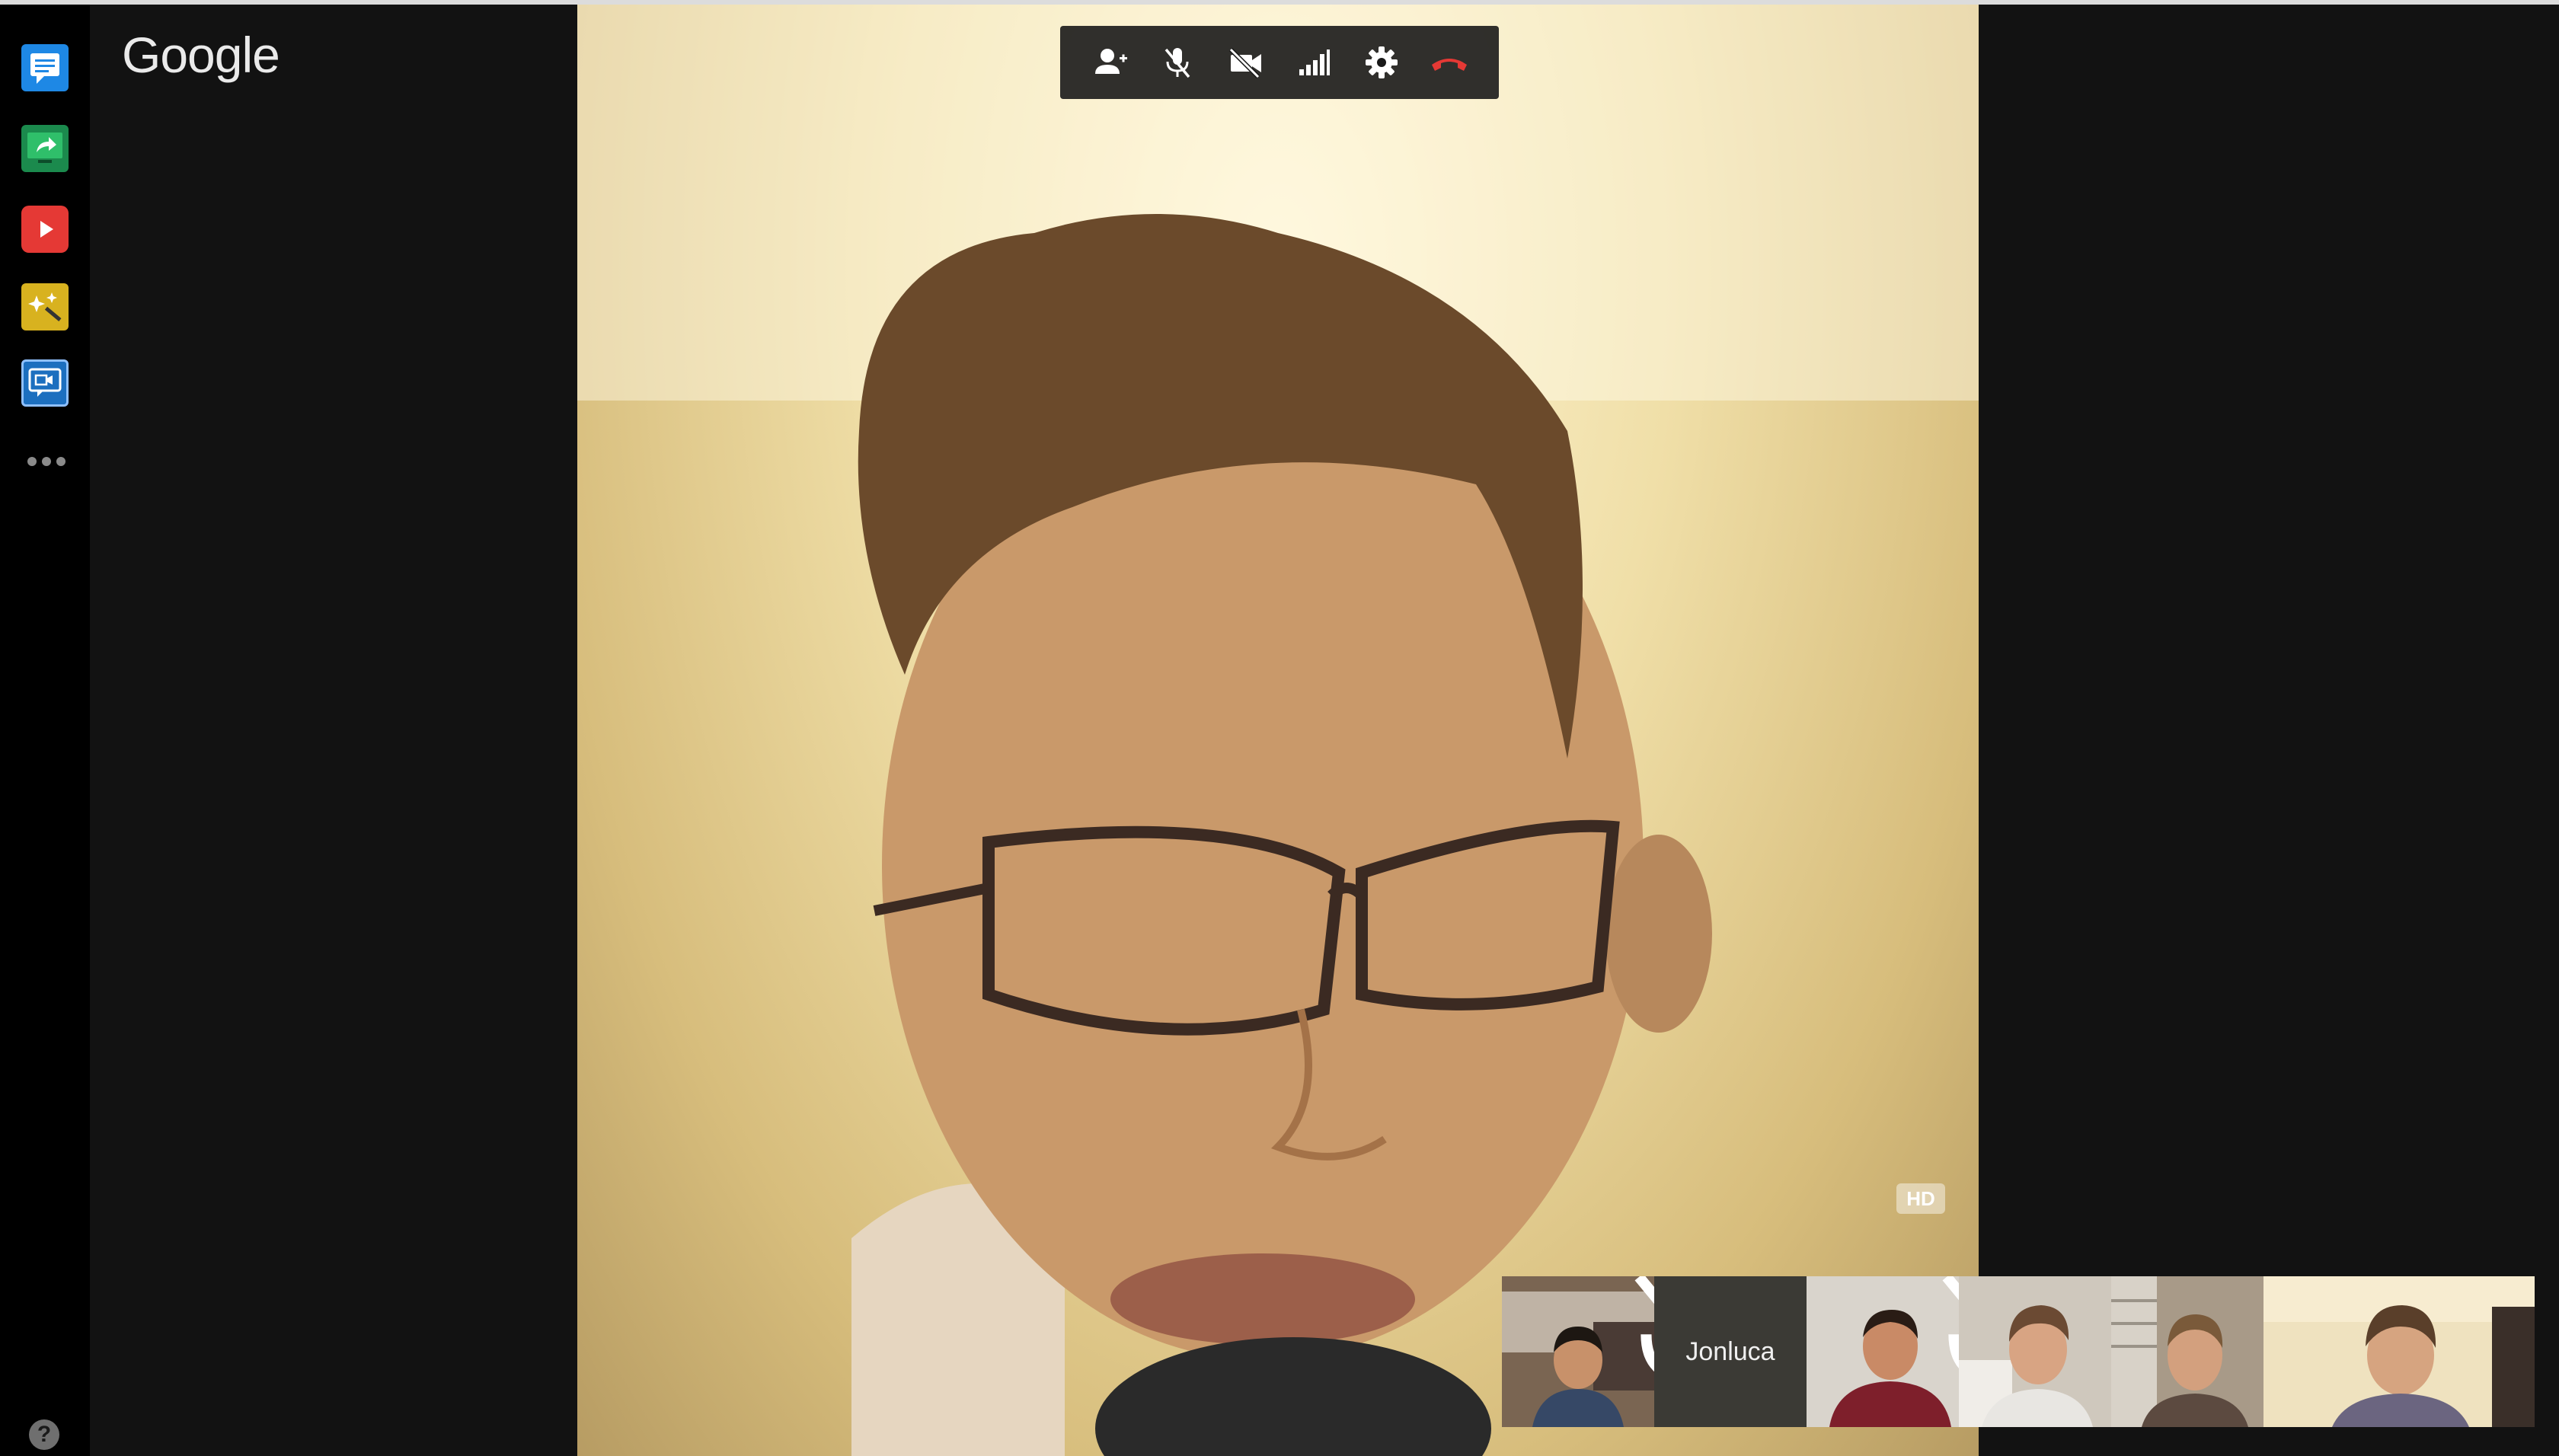 The image size is (2559, 1456). I want to click on hd-badge: HD, so click(1920, 1198).